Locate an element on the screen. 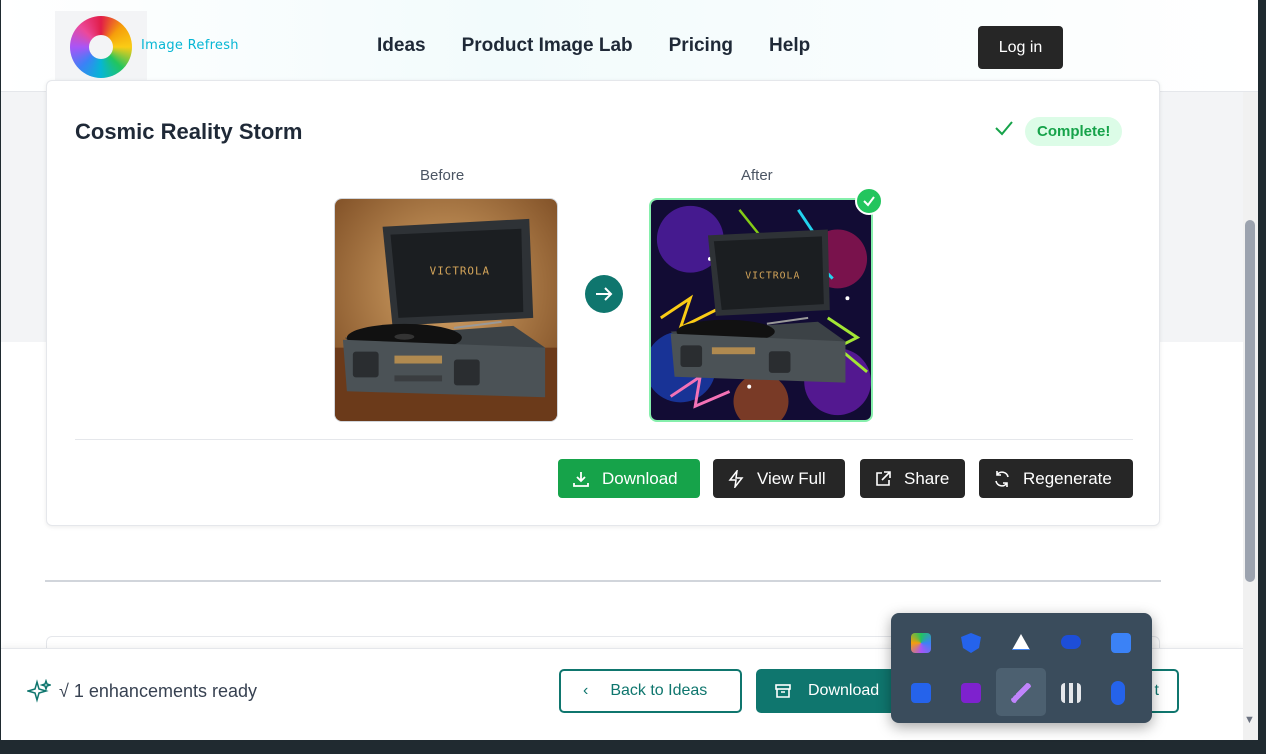 The width and height of the screenshot is (1266, 754). download-label: Download is located at coordinates (640, 478).